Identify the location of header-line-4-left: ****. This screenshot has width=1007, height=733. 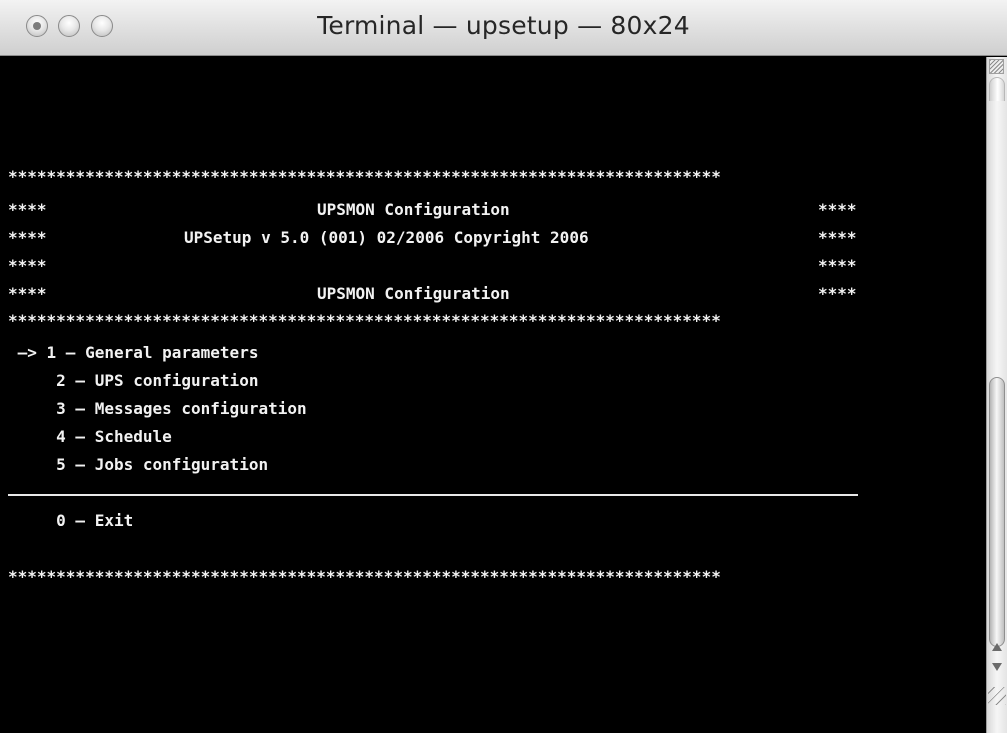
(27, 293).